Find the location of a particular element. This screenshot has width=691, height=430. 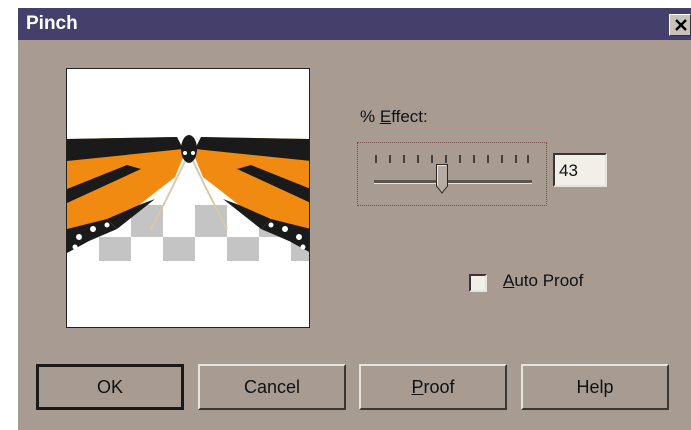

effect-label-rest: ffect: is located at coordinates (409, 116).